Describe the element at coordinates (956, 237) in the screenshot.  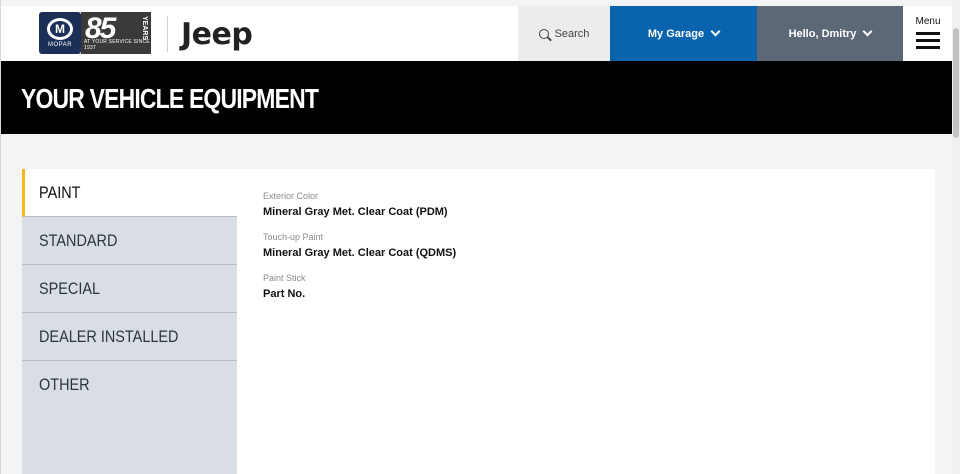
I see `page-scrollbar` at that location.